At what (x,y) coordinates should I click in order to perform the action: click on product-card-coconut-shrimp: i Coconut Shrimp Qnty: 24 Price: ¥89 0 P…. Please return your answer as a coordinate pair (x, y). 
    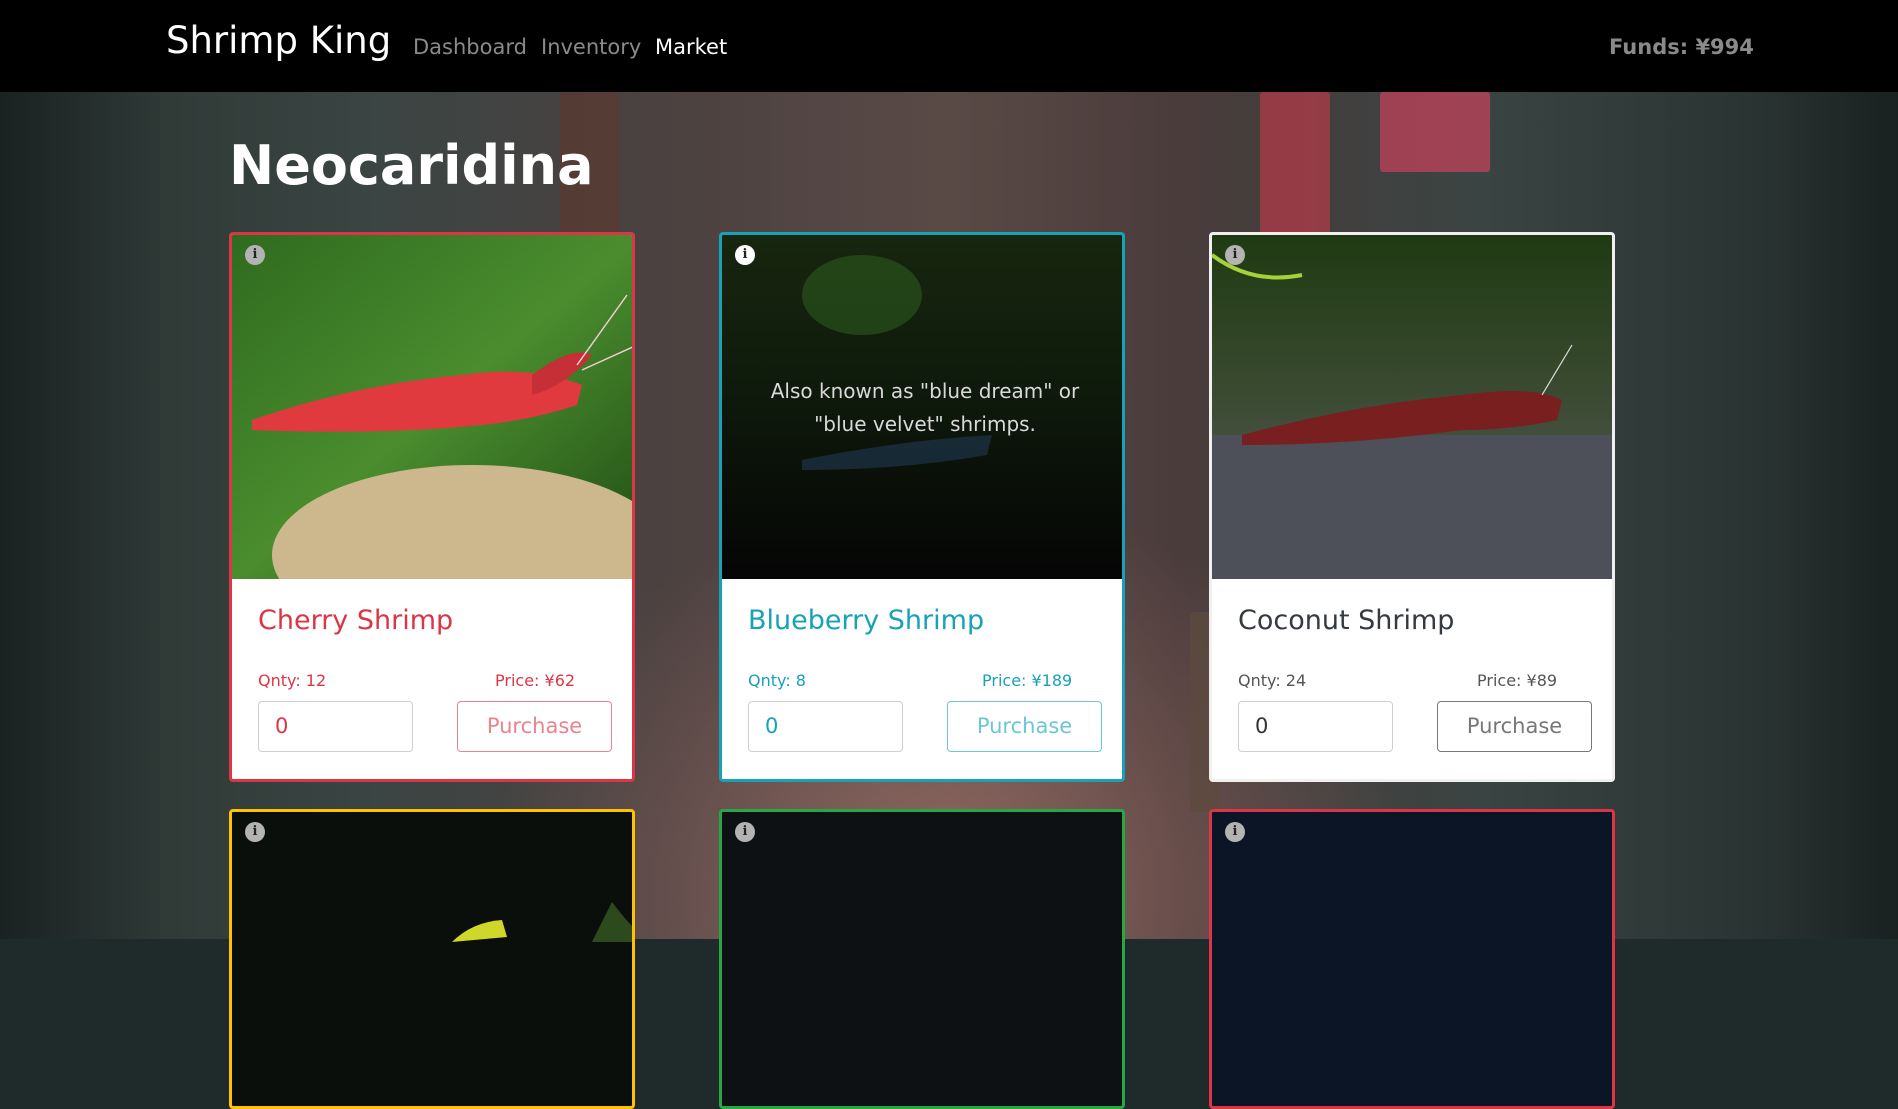
    Looking at the image, I should click on (1412, 507).